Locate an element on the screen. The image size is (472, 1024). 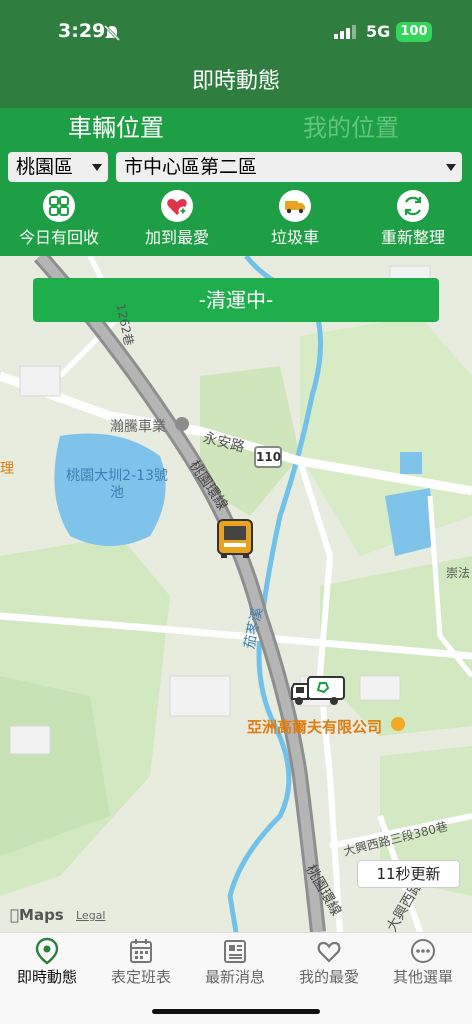
action-label: 垃圾車 is located at coordinates (294, 237).